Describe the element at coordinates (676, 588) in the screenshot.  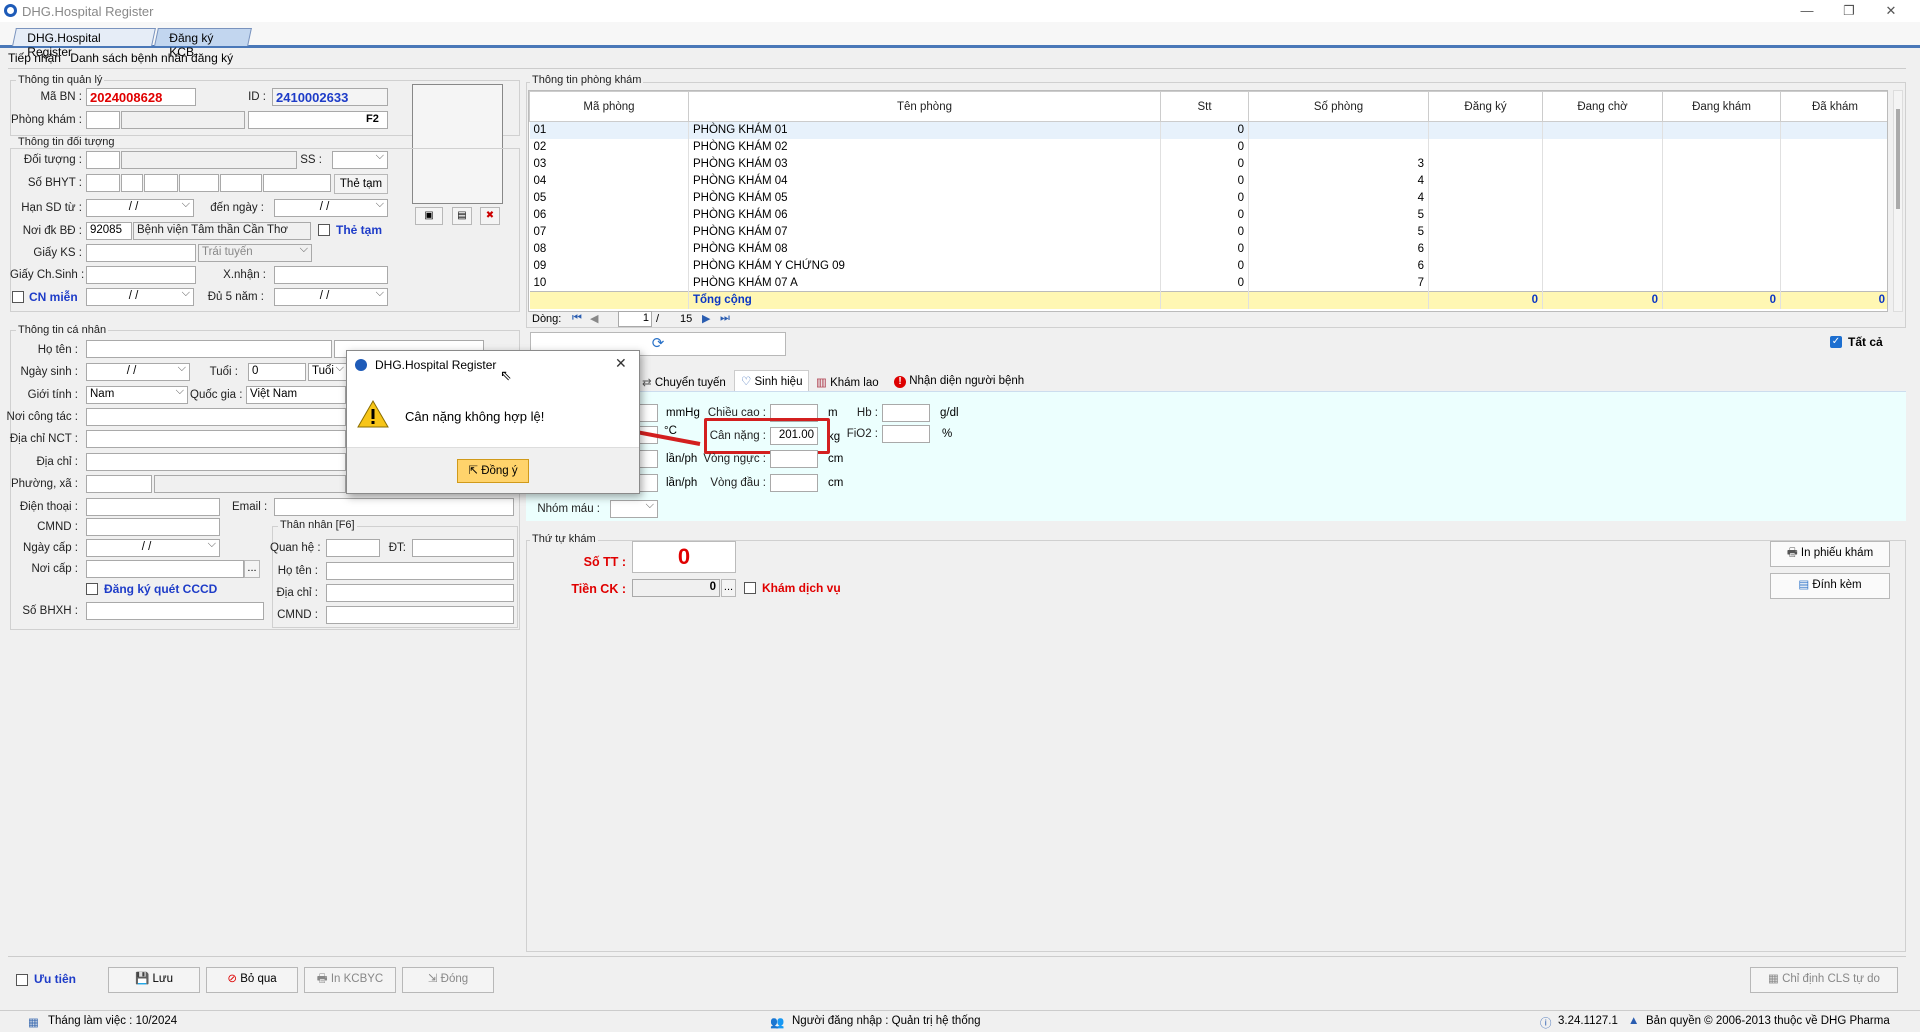
I see `tien-ck-field: 0` at that location.